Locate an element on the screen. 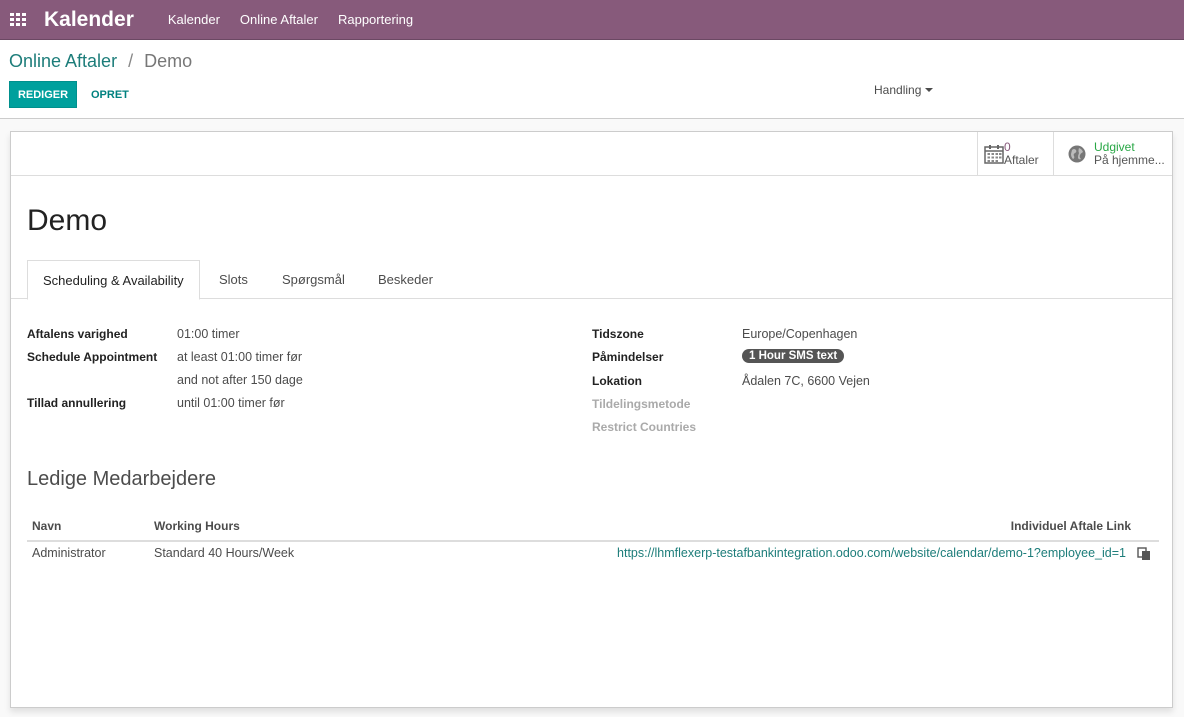  tab-questions: Spørgsmål is located at coordinates (313, 279).